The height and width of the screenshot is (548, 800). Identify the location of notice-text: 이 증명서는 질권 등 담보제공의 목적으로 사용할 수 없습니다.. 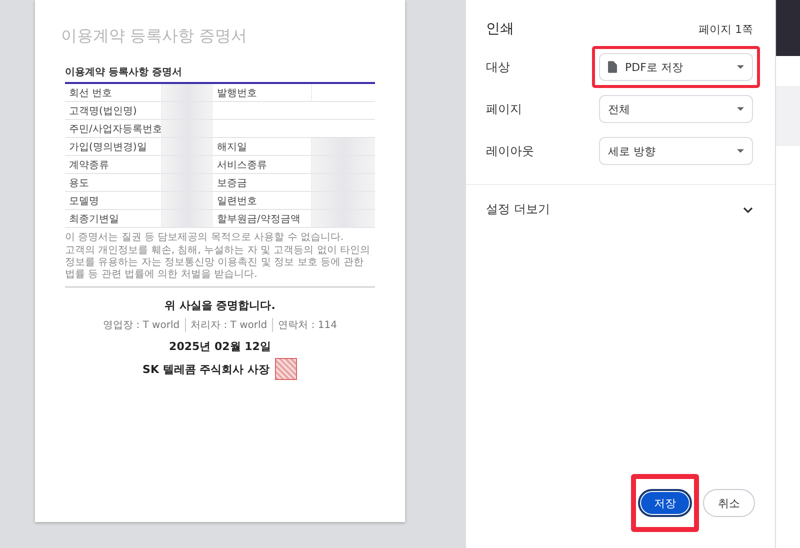
(205, 238).